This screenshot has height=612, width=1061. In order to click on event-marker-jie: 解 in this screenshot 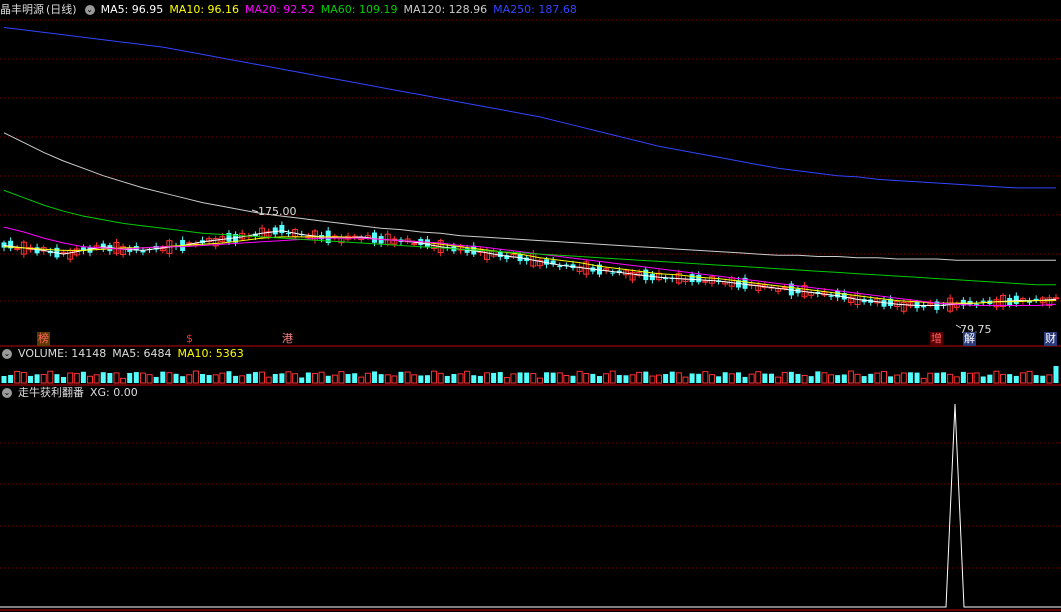, I will do `click(969, 339)`.